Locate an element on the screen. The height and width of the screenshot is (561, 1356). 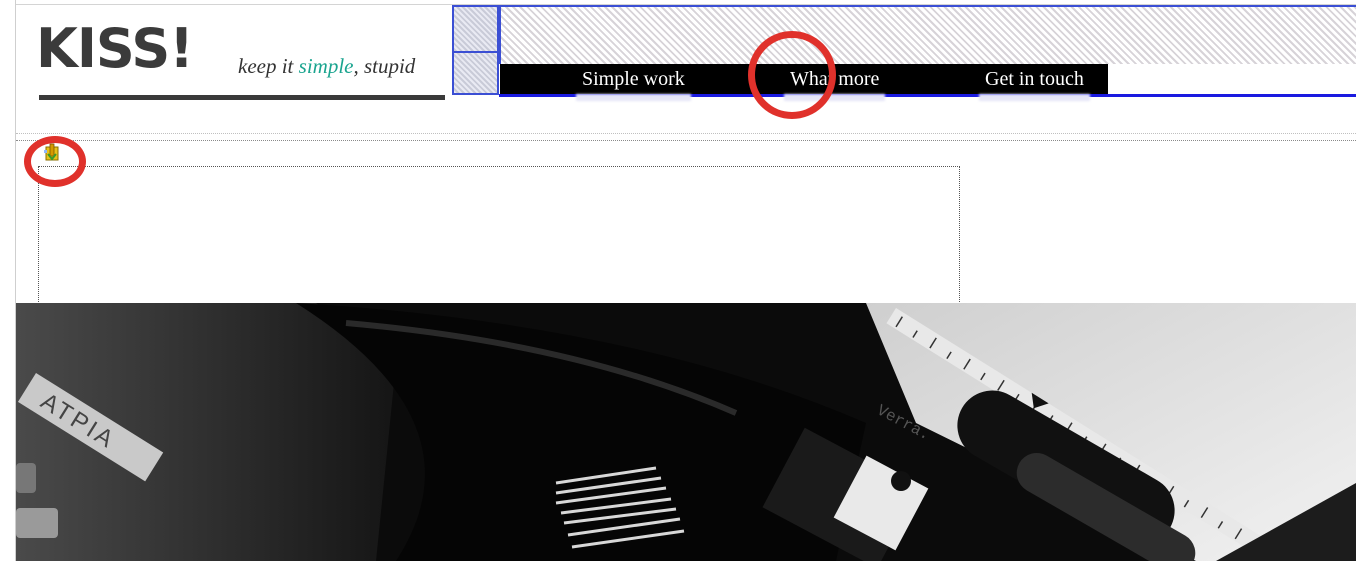
annotation-circle-anchor is located at coordinates (55, 161).